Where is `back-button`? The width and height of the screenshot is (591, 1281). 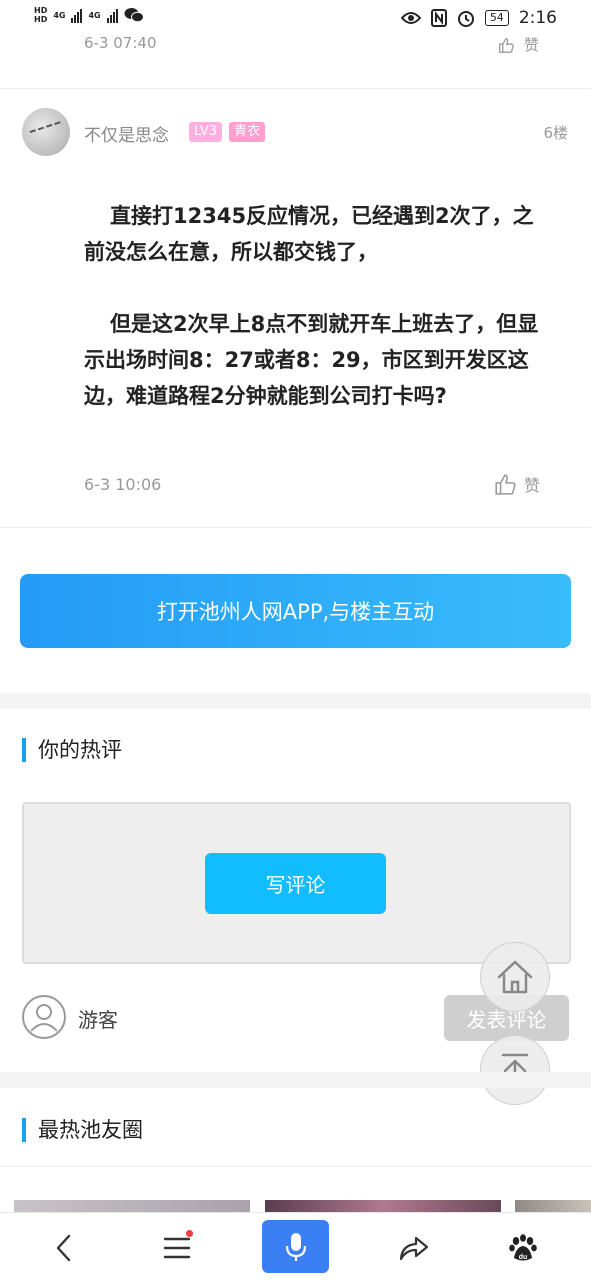
back-button is located at coordinates (64, 1248).